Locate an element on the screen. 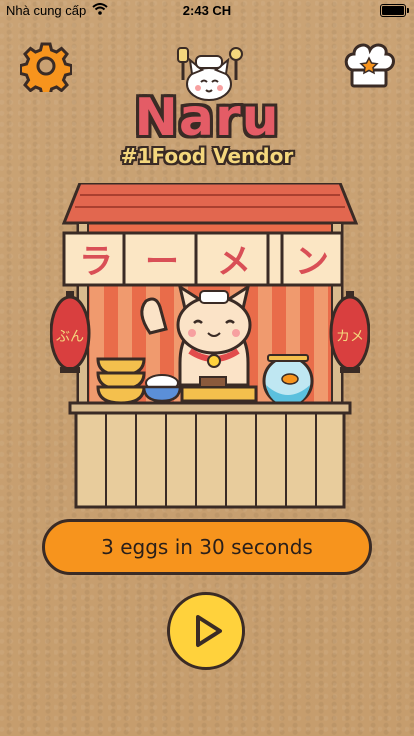 This screenshot has height=736, width=414. bowl-stack is located at coordinates (121, 381).